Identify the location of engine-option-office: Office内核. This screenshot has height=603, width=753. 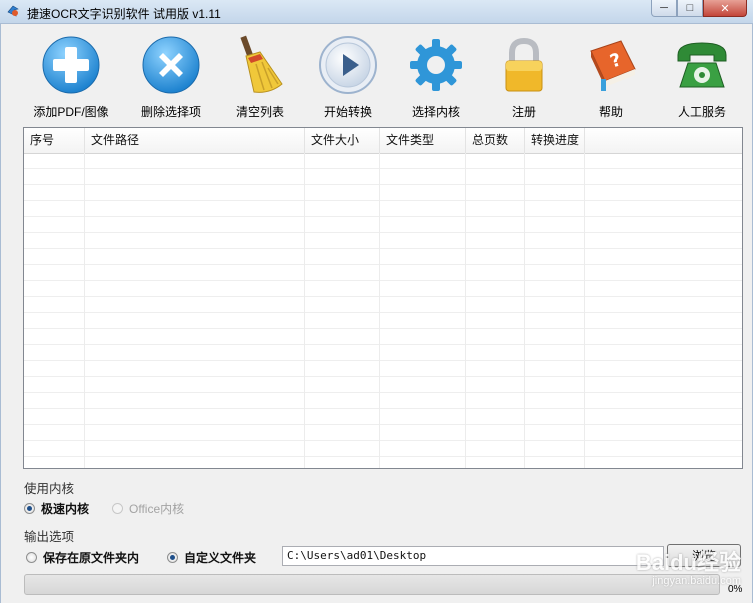
(148, 508).